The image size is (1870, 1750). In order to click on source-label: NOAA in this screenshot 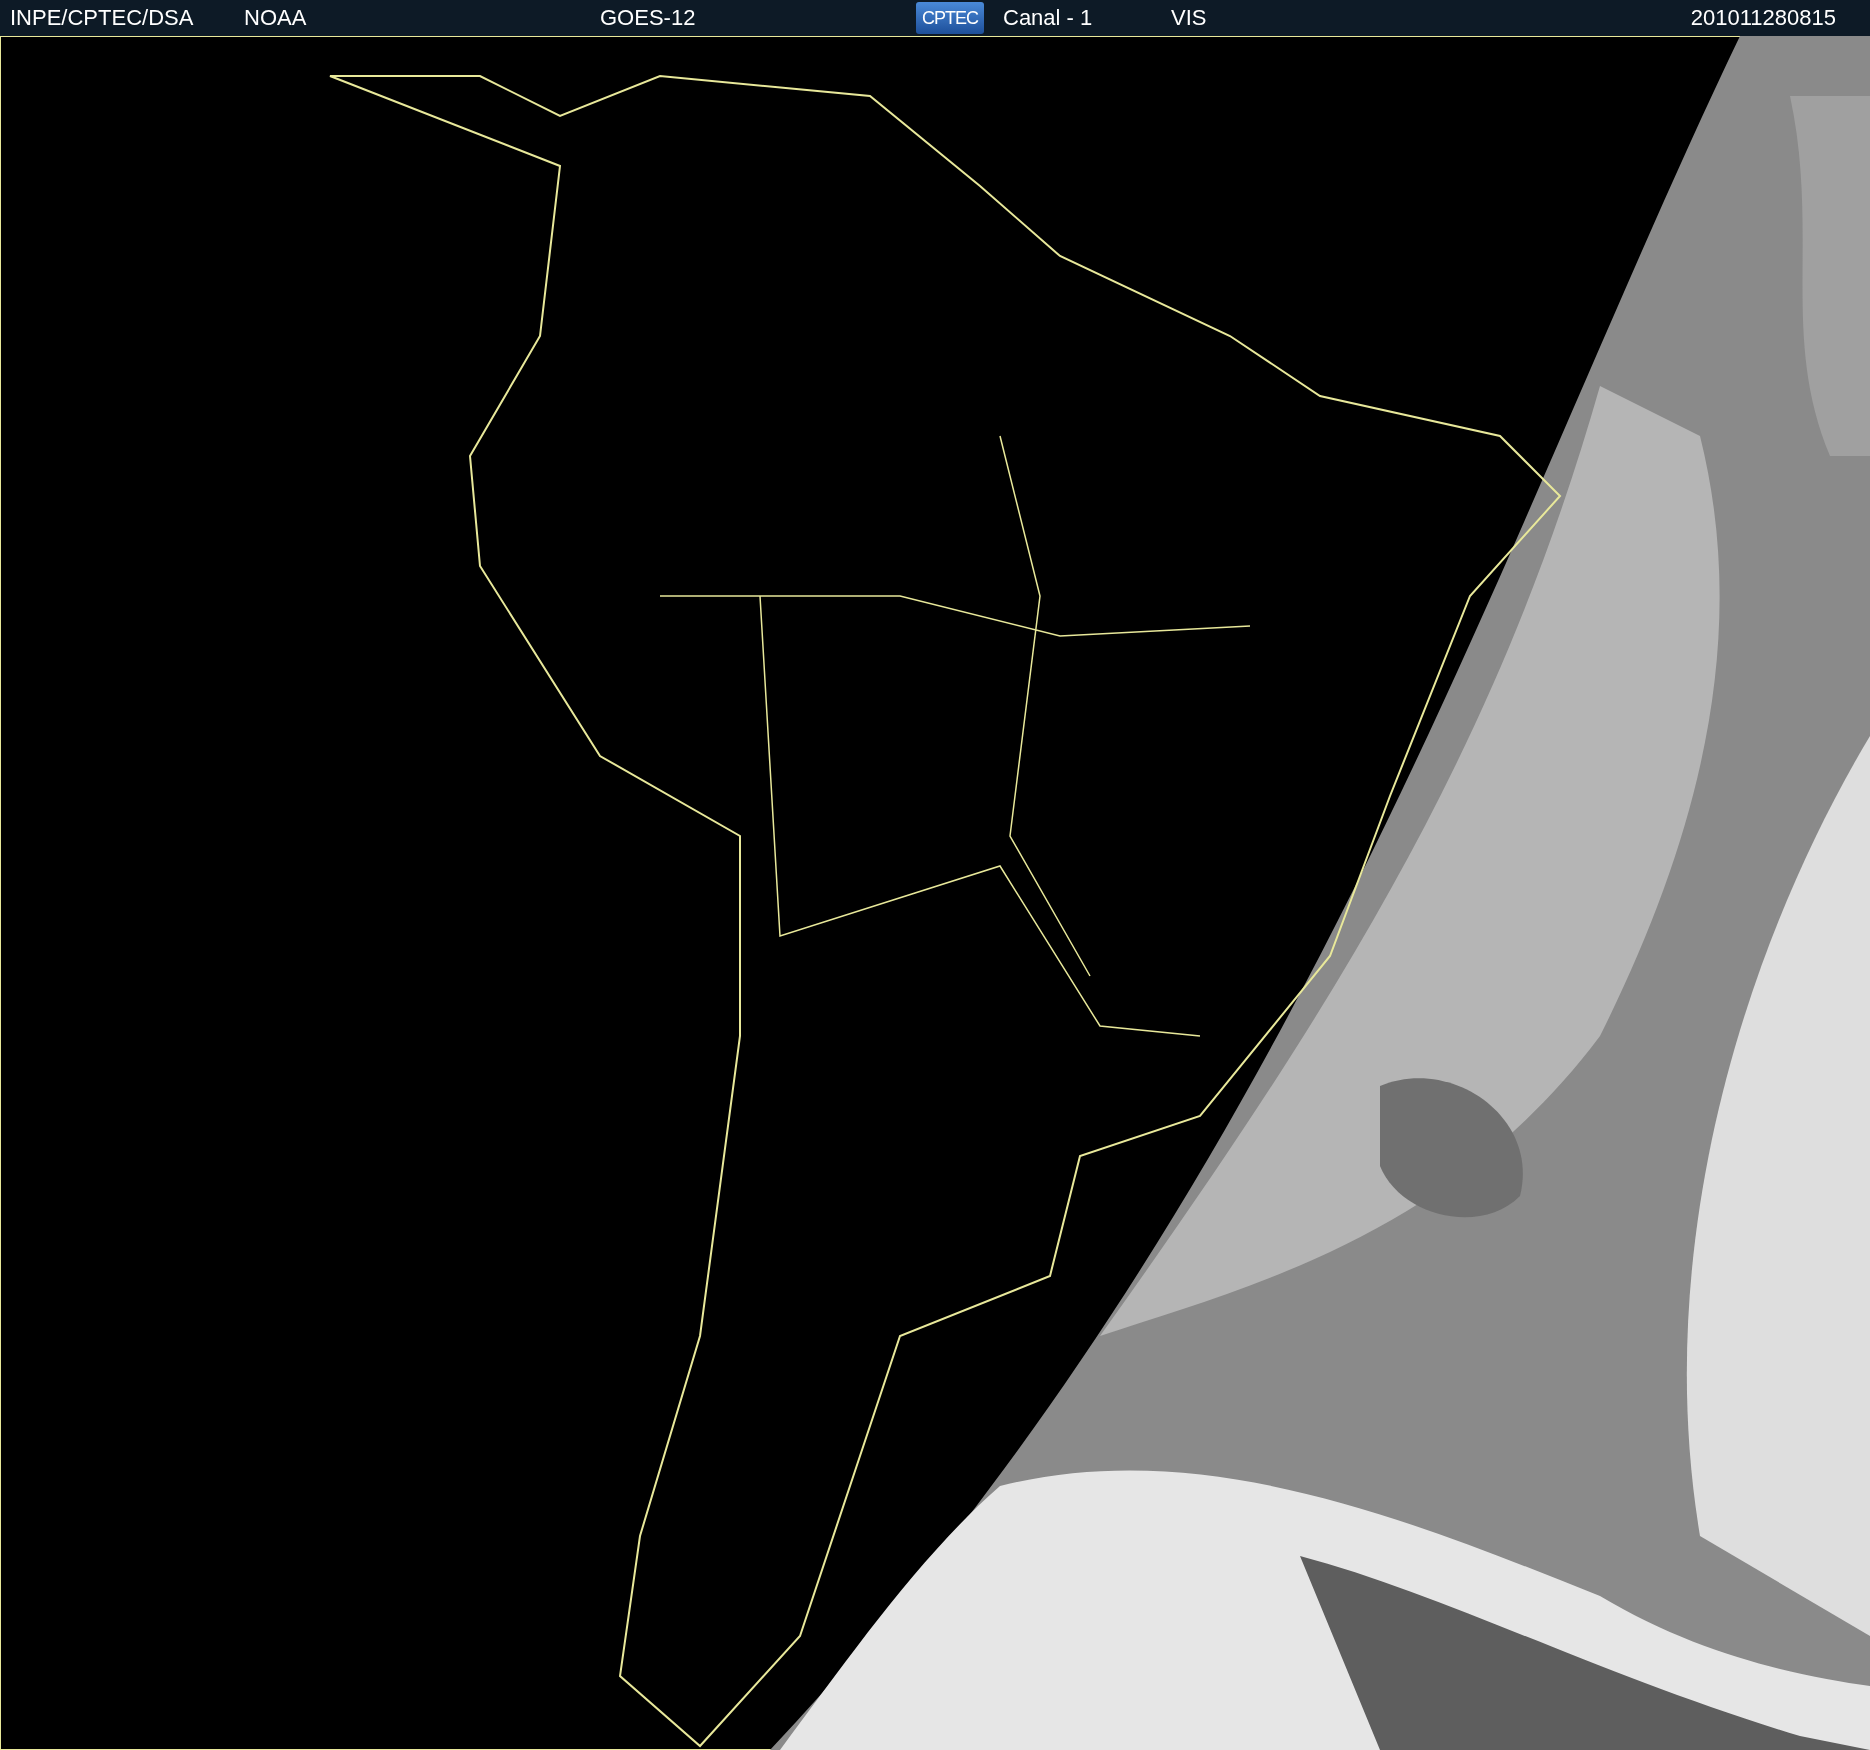, I will do `click(276, 18)`.